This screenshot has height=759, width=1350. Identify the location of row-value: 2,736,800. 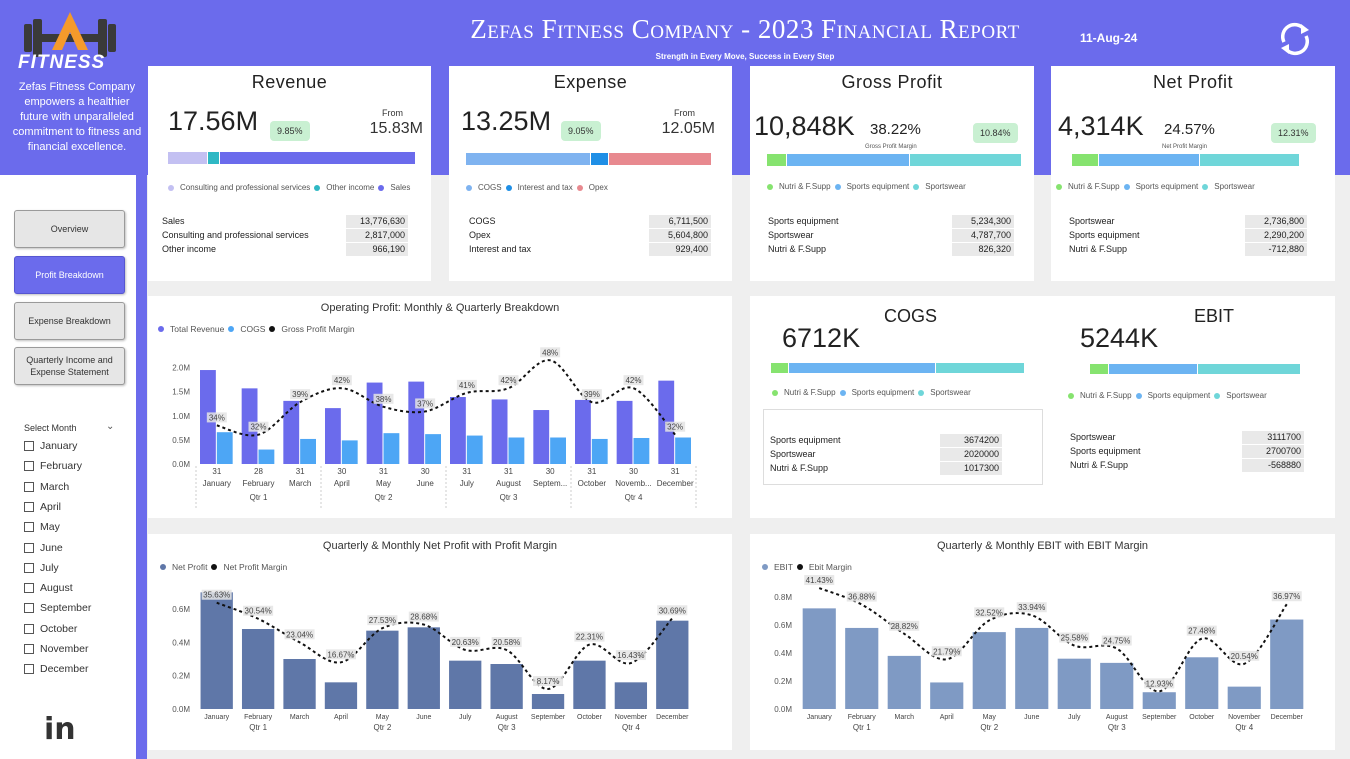
(1276, 221).